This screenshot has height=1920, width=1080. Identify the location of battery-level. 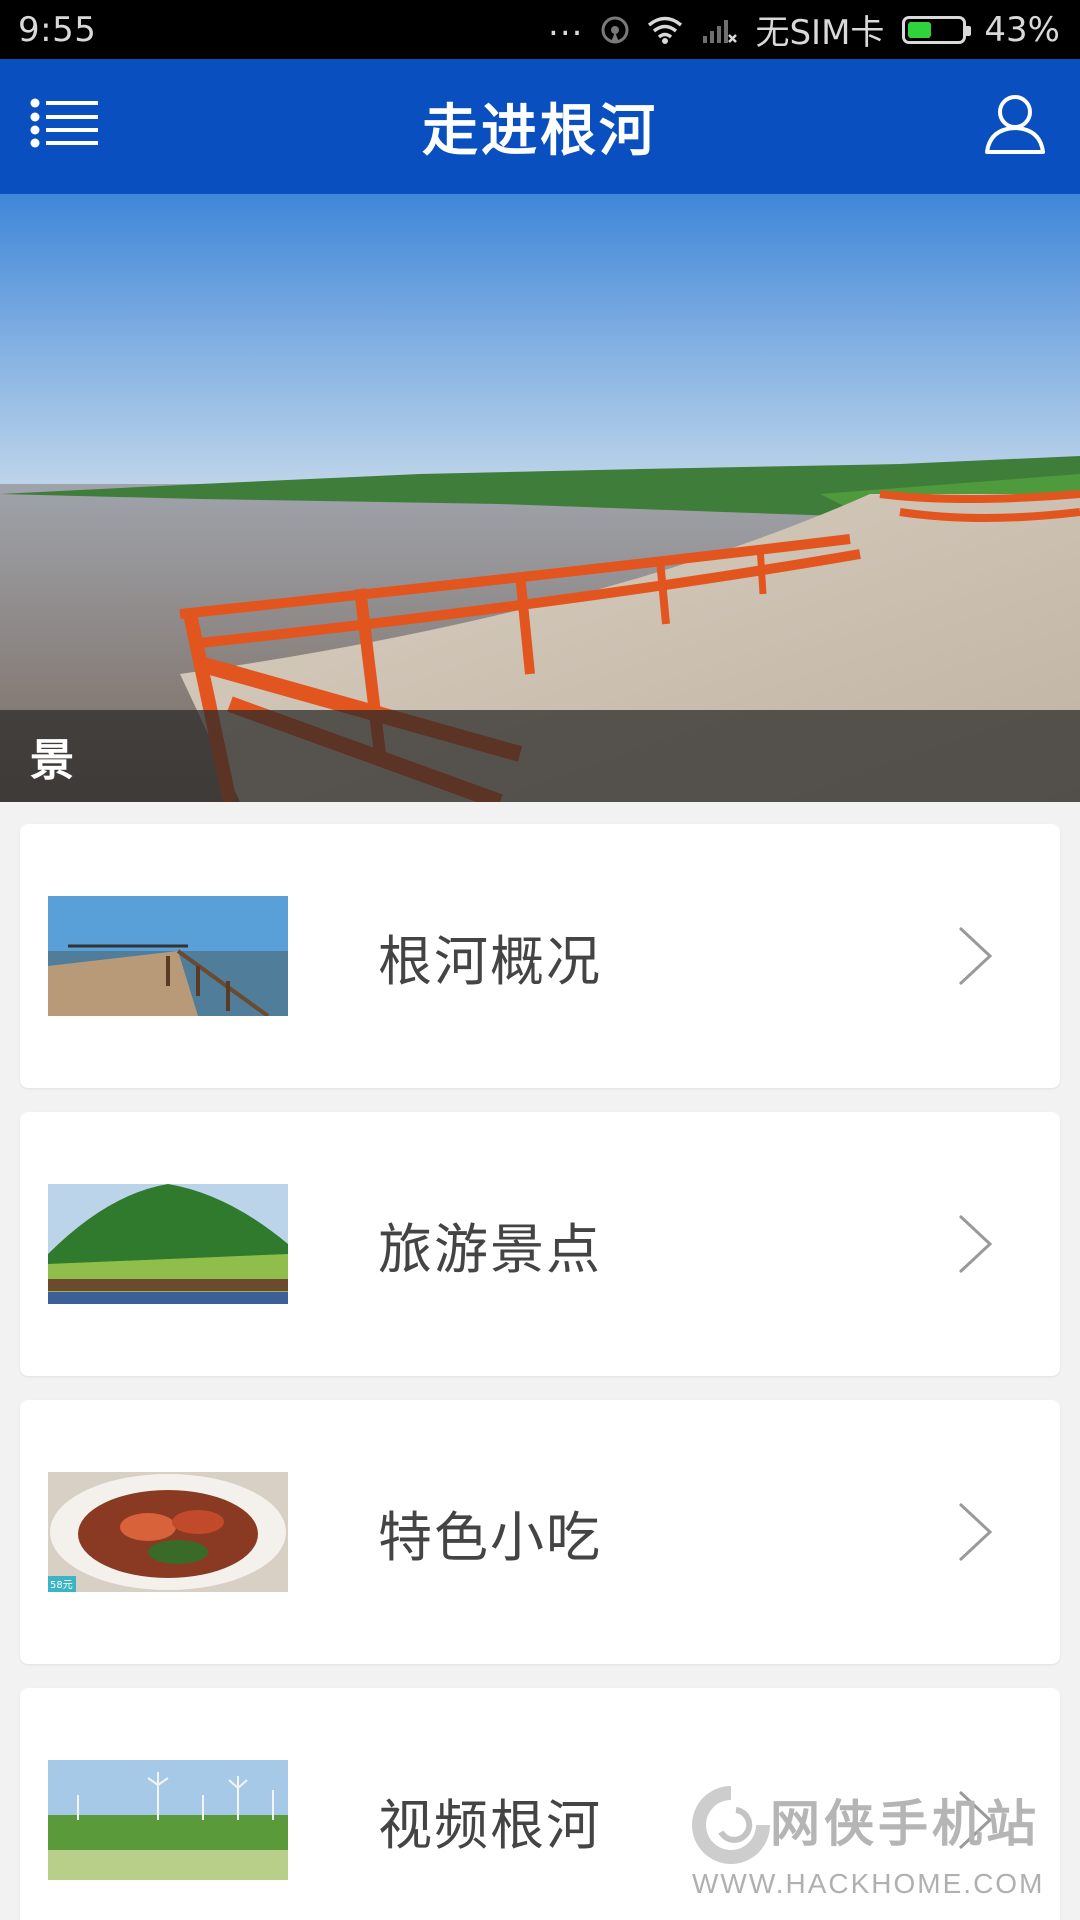
(919, 29).